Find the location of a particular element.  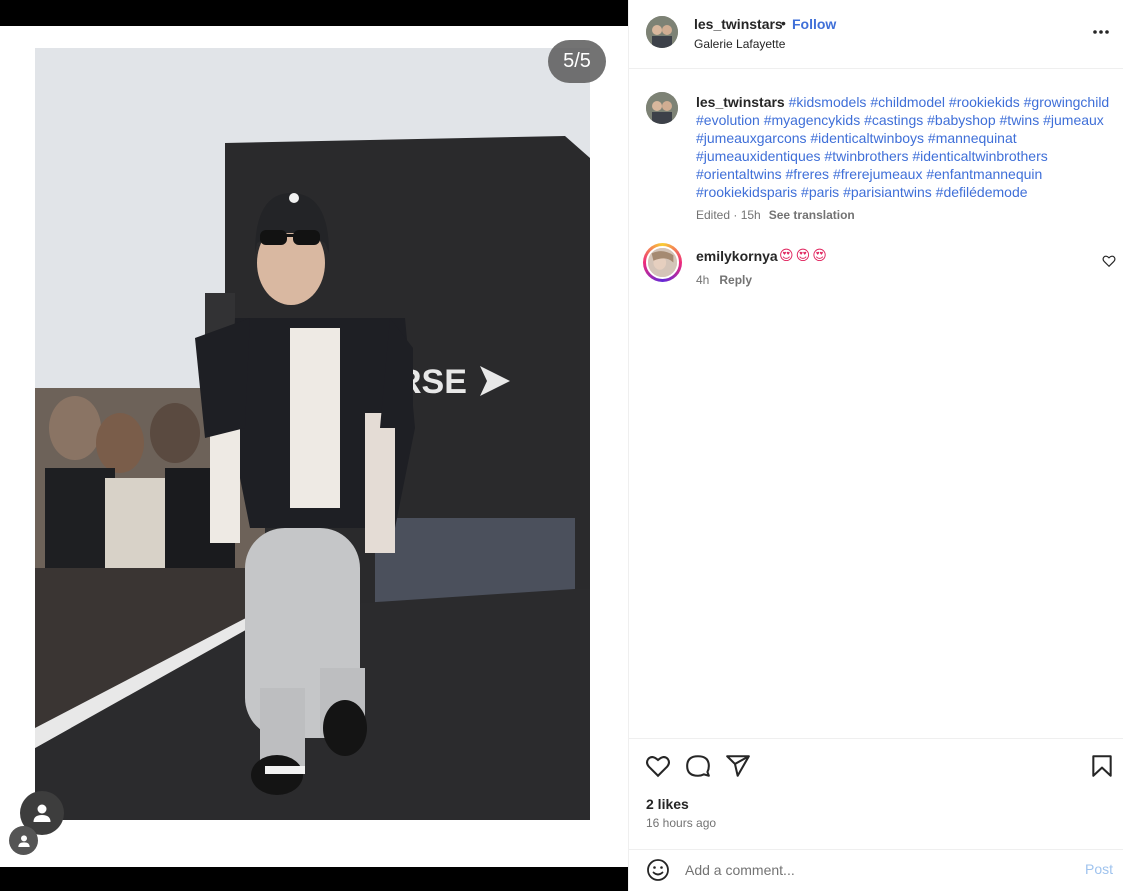

bookmark-icon is located at coordinates (1102, 766).